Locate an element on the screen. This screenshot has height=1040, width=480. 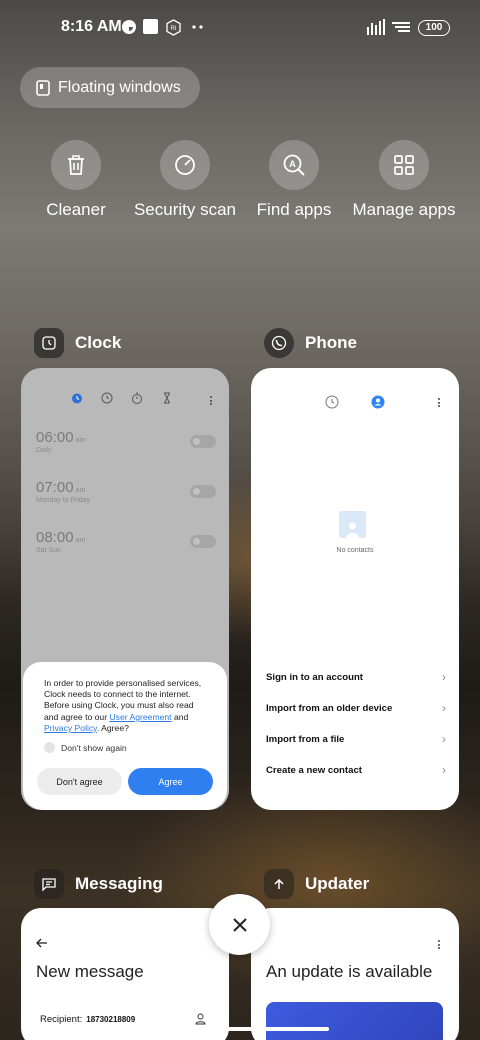
recipient-field: Recipient: 18730218809 is located at coordinates (87, 1019).